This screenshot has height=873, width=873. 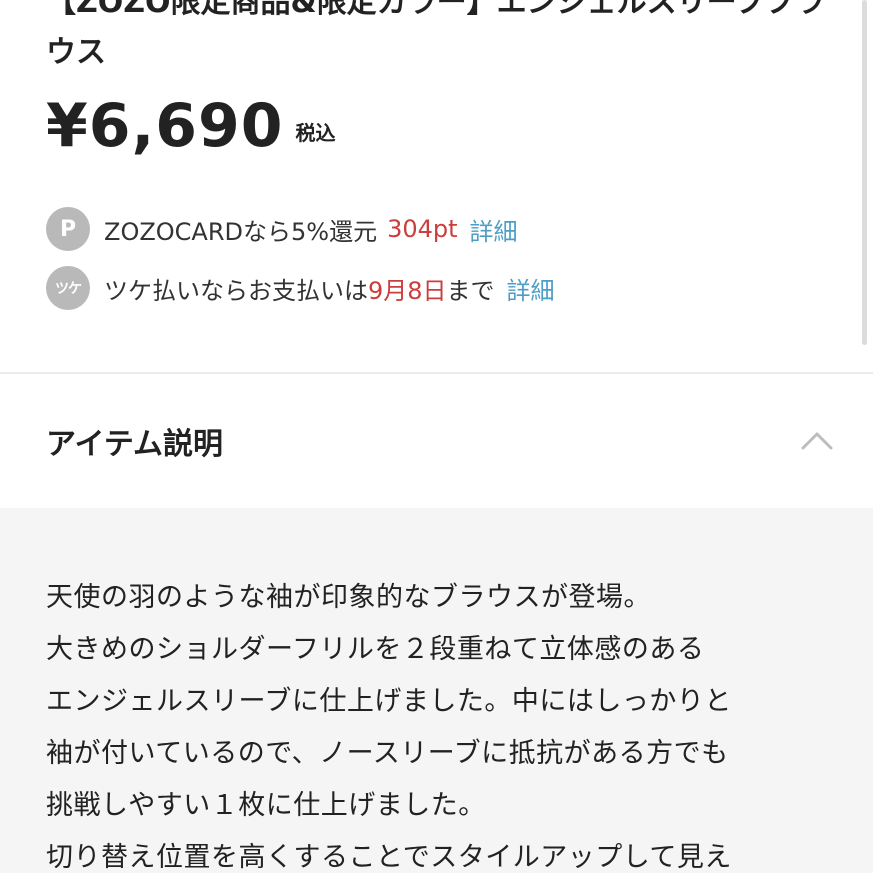 I want to click on section-title: アイテム説明, so click(x=134, y=444).